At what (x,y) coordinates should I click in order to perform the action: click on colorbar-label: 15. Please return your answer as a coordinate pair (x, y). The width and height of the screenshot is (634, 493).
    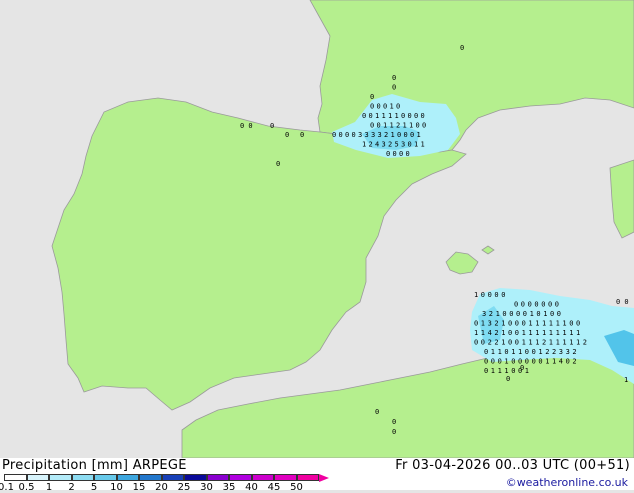
    Looking at the image, I should click on (139, 487).